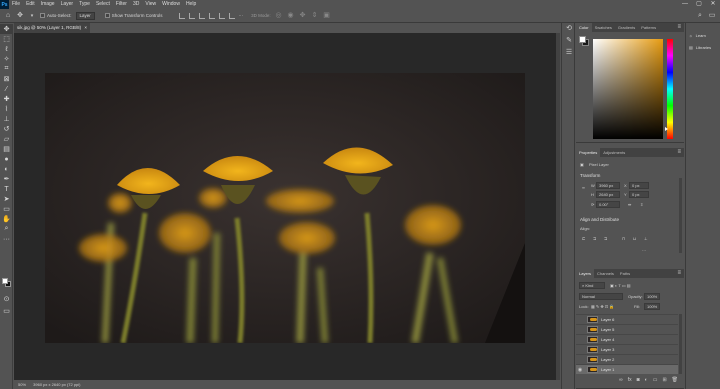 This screenshot has height=389, width=720. What do you see at coordinates (6, 299) in the screenshot?
I see `quick-mask-icon: ⊙` at bounding box center [6, 299].